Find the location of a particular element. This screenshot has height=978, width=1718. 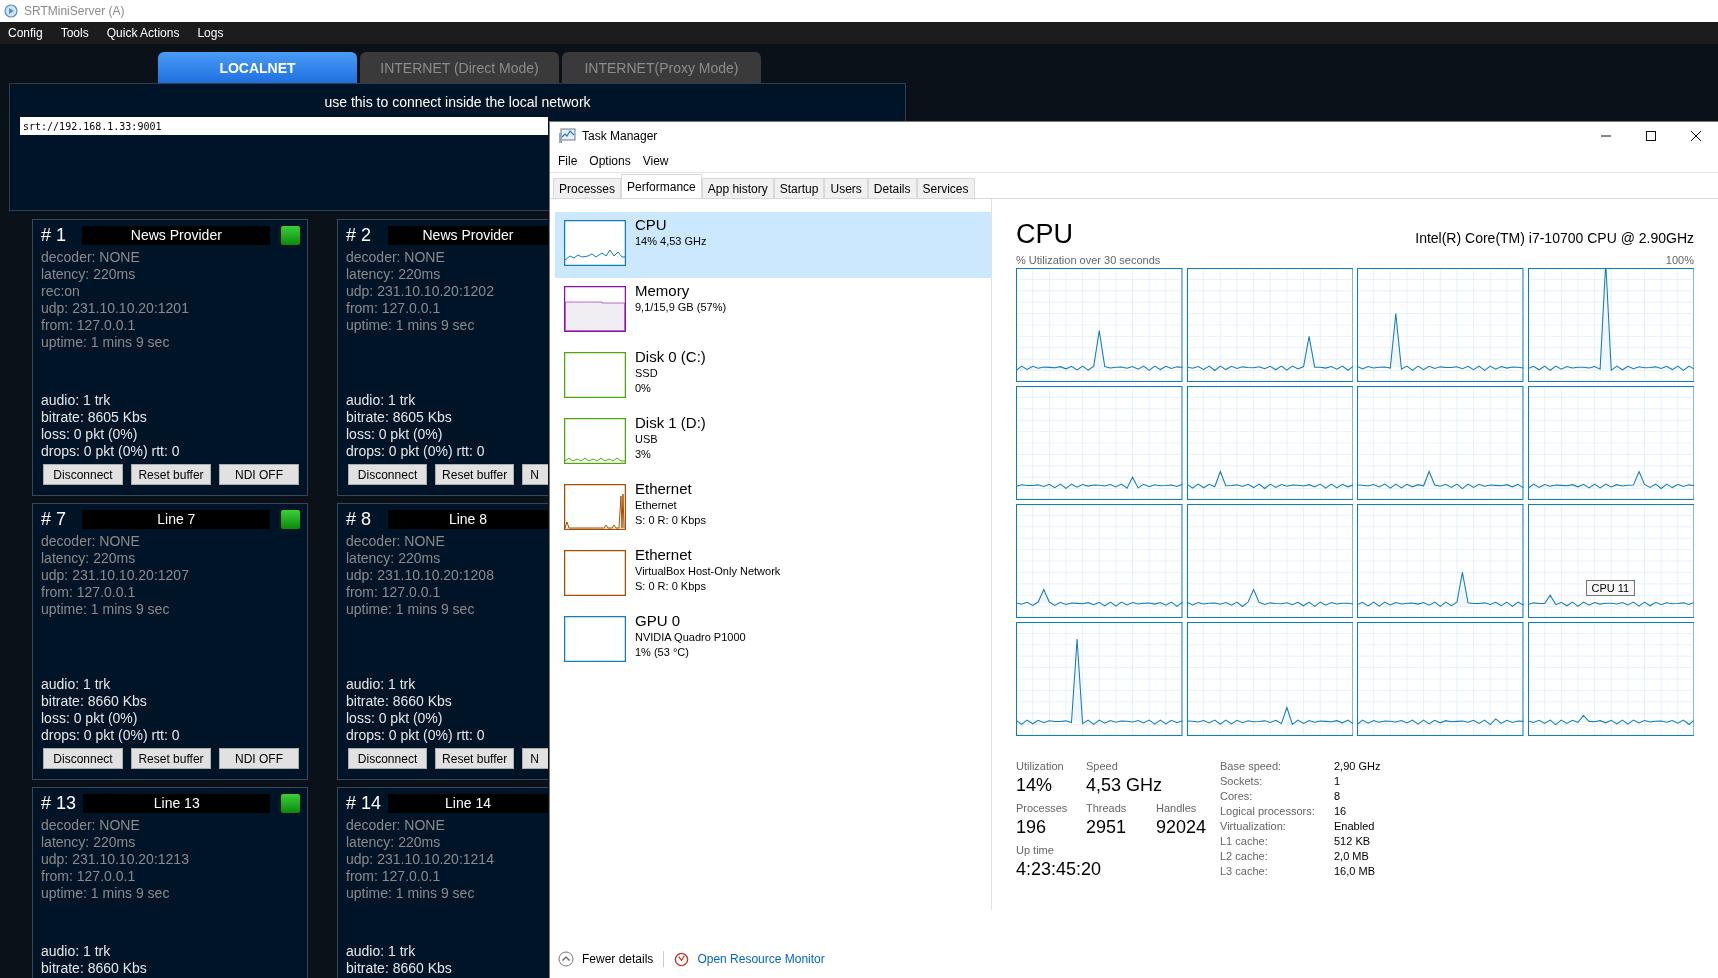

window-title: SRTMiniServer (A) is located at coordinates (74, 11).